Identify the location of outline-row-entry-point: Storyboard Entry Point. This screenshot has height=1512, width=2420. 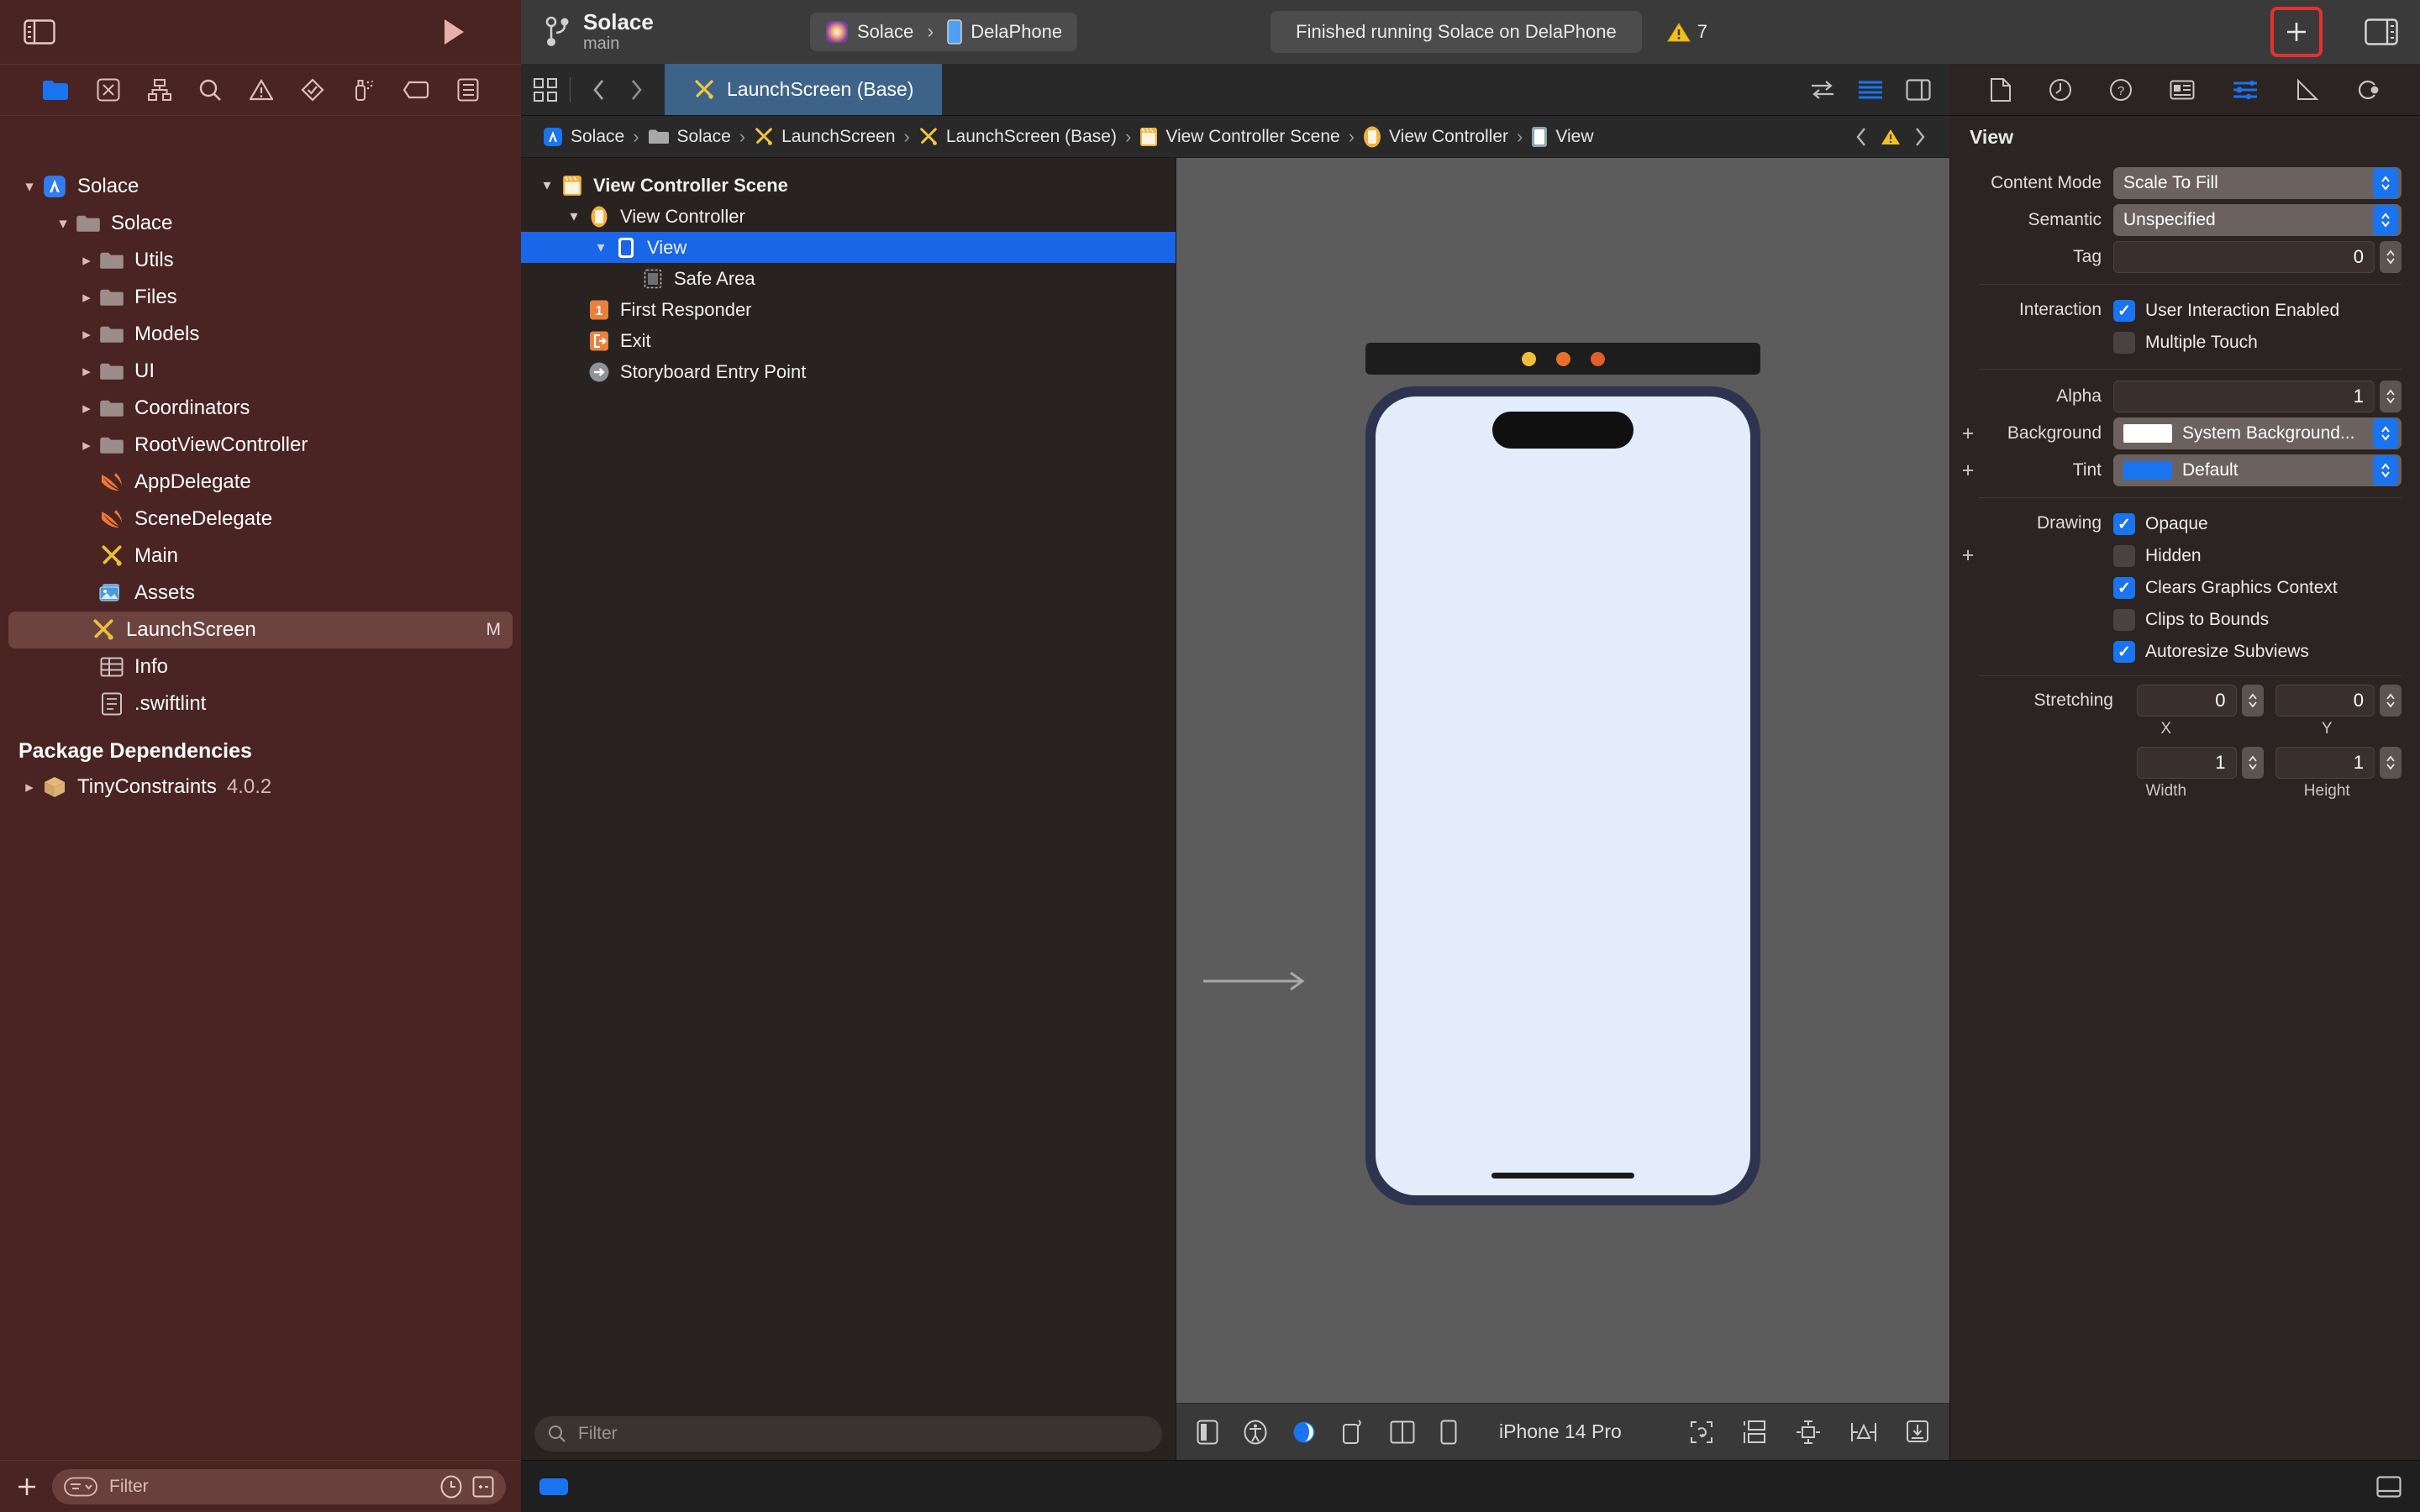
(848, 371).